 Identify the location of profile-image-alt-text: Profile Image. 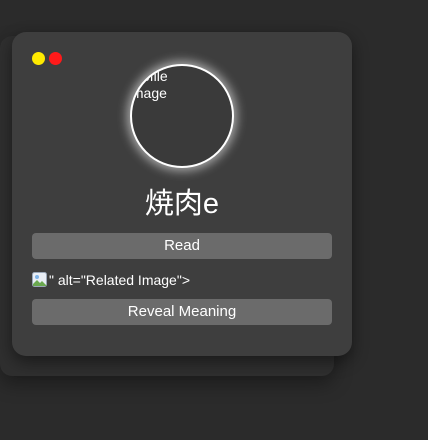
(149, 84).